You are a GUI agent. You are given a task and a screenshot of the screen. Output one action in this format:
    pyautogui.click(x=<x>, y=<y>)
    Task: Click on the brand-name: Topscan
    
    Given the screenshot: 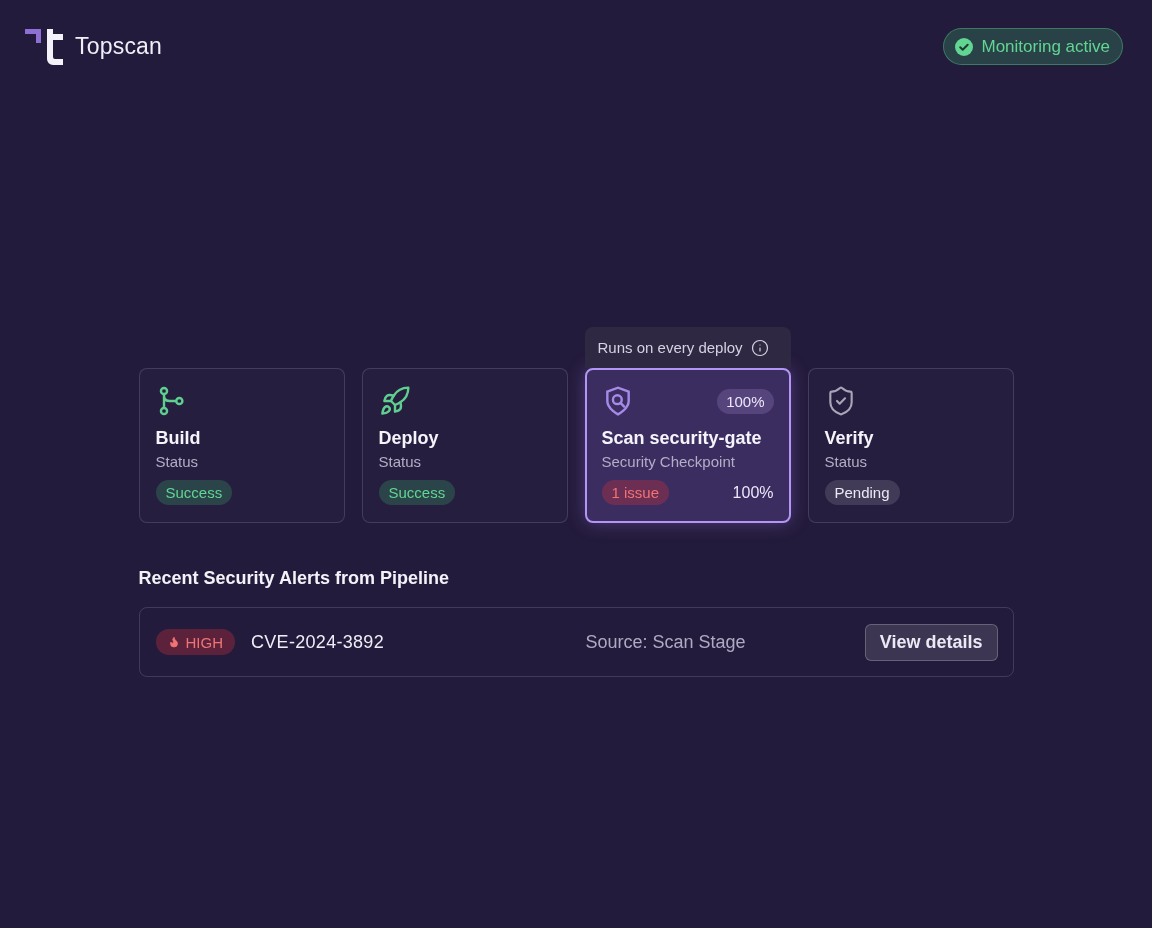 What is the action you would take?
    pyautogui.click(x=119, y=46)
    